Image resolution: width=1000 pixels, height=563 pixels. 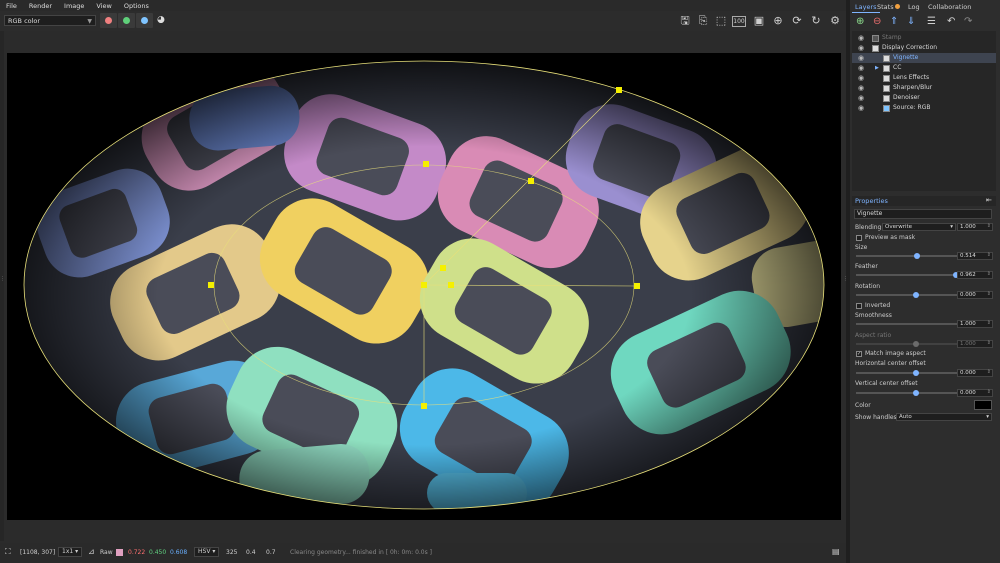 I want to click on zoom-in-icon: ⊕, so click(x=778, y=21).